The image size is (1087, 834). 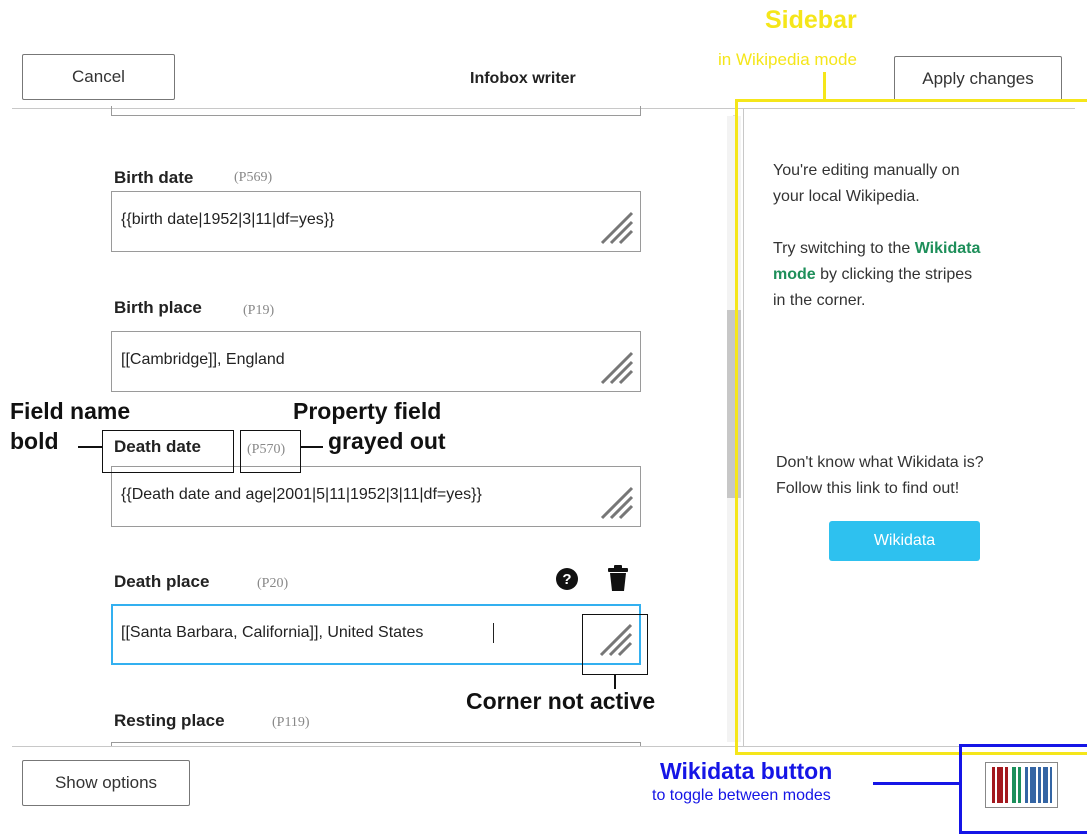 I want to click on field-property-birth-date: (P569), so click(x=253, y=177).